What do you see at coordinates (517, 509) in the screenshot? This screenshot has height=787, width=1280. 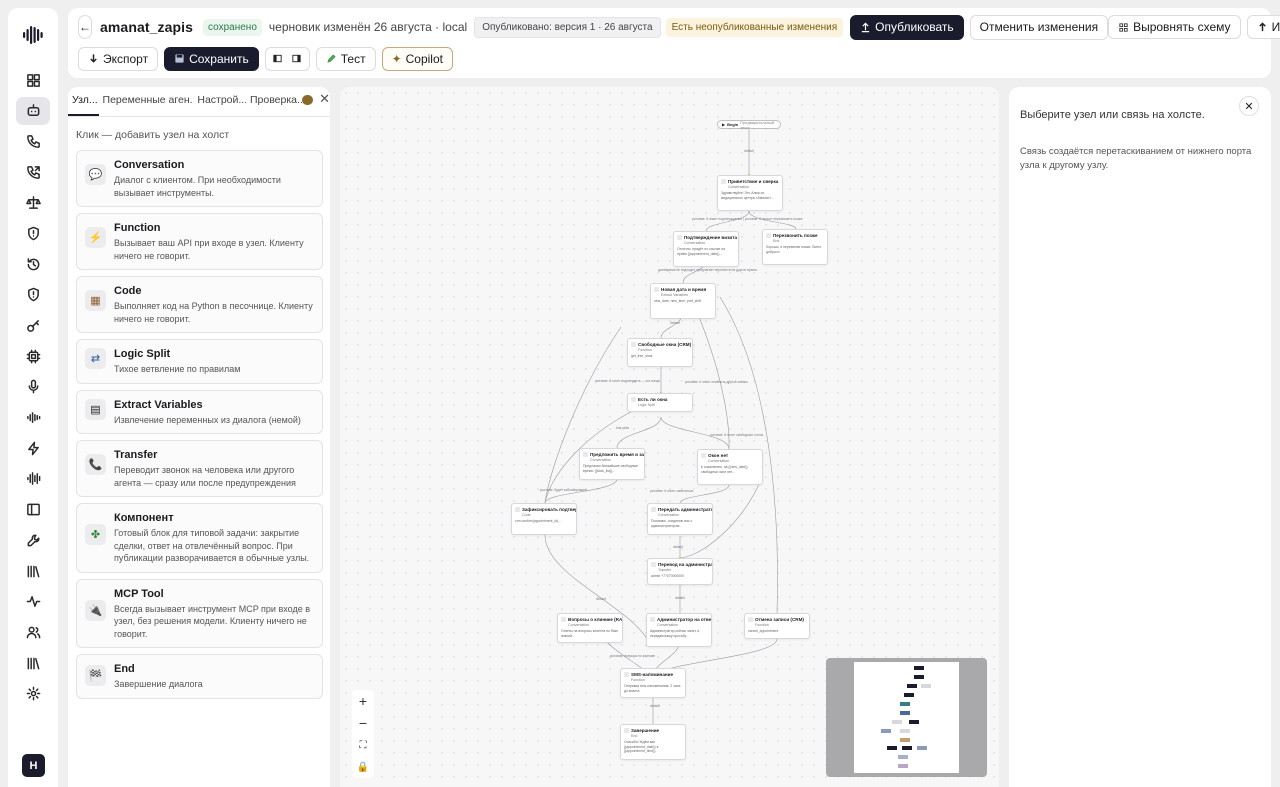 I see `code-icon` at bounding box center [517, 509].